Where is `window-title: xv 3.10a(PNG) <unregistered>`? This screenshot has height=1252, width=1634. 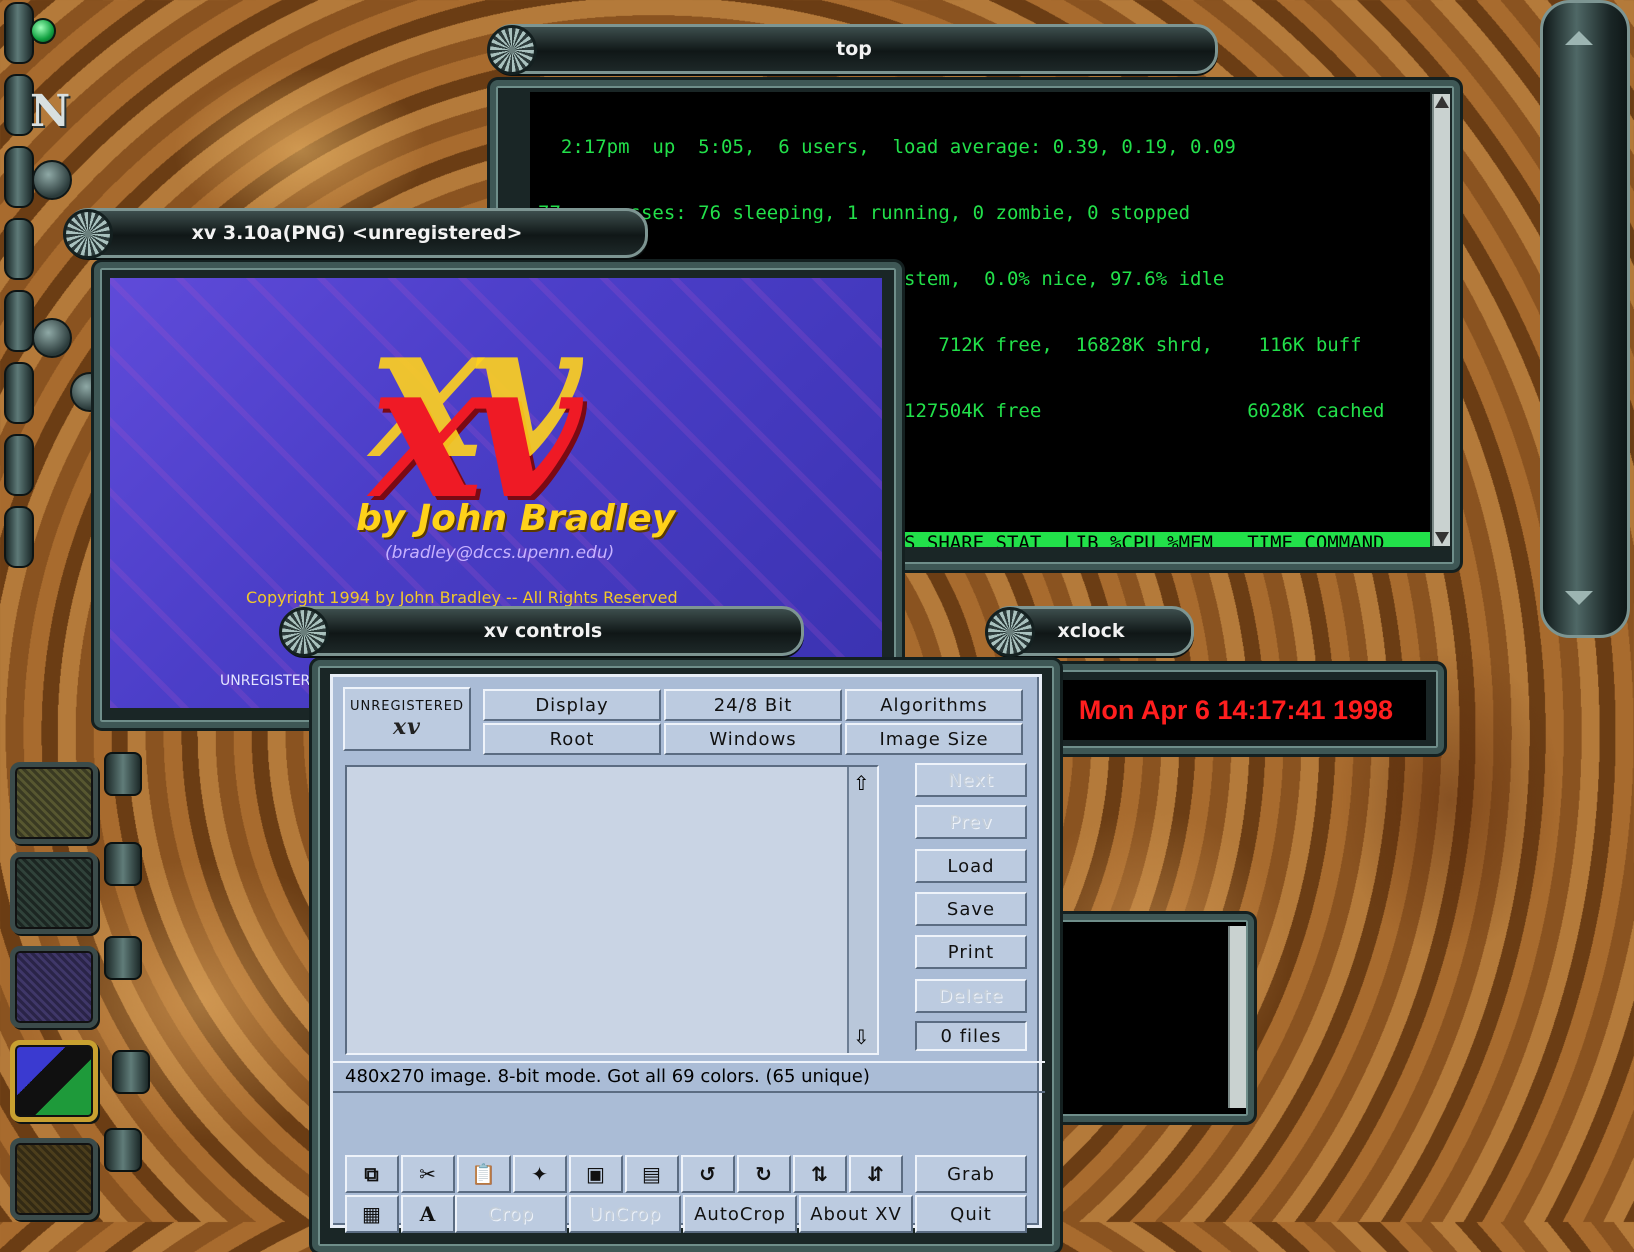
window-title: xv 3.10a(PNG) <unregistered> is located at coordinates (357, 233).